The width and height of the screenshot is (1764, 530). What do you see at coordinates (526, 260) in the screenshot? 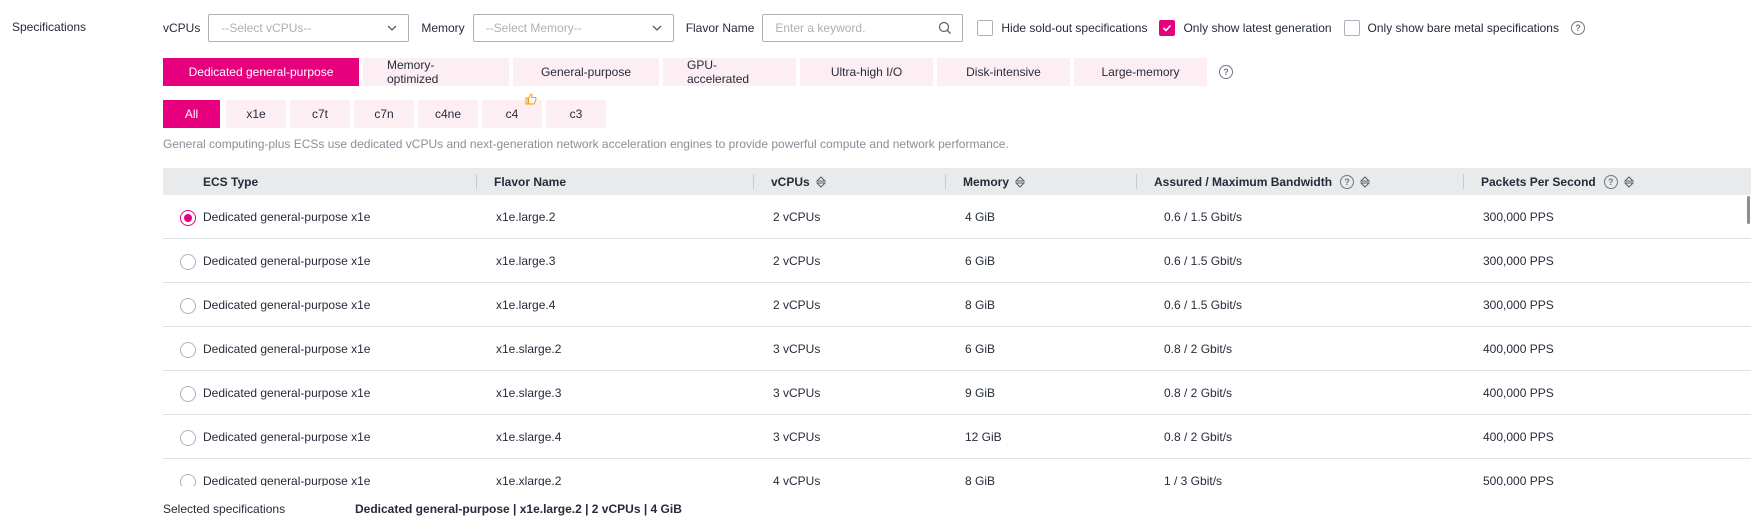
I see `cell-flavor-name: x1e.large.3` at bounding box center [526, 260].